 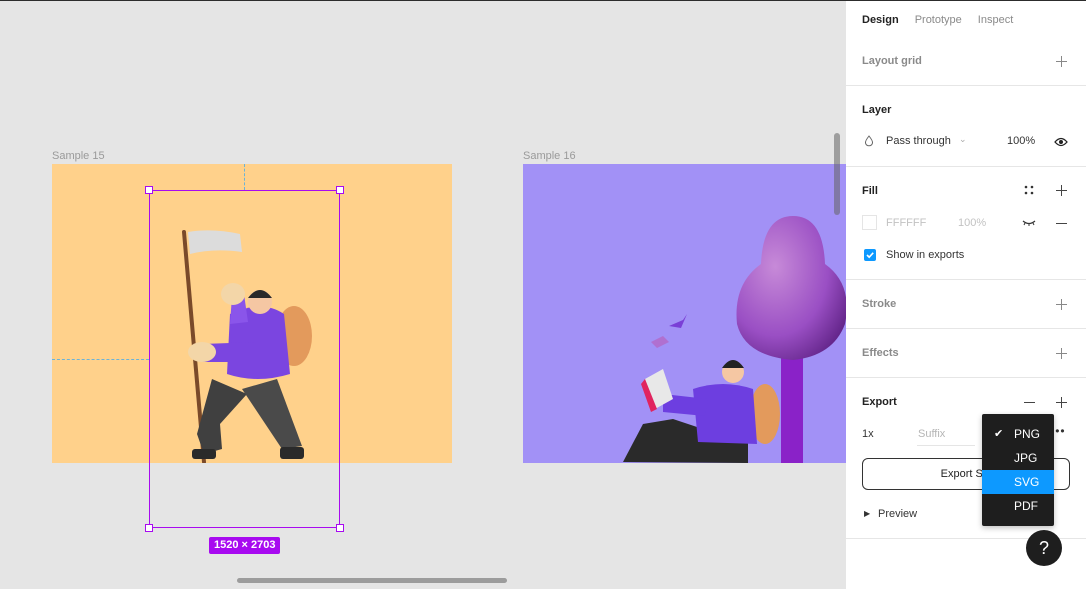 I want to click on layout-grid-section: Layout grid, so click(x=966, y=62).